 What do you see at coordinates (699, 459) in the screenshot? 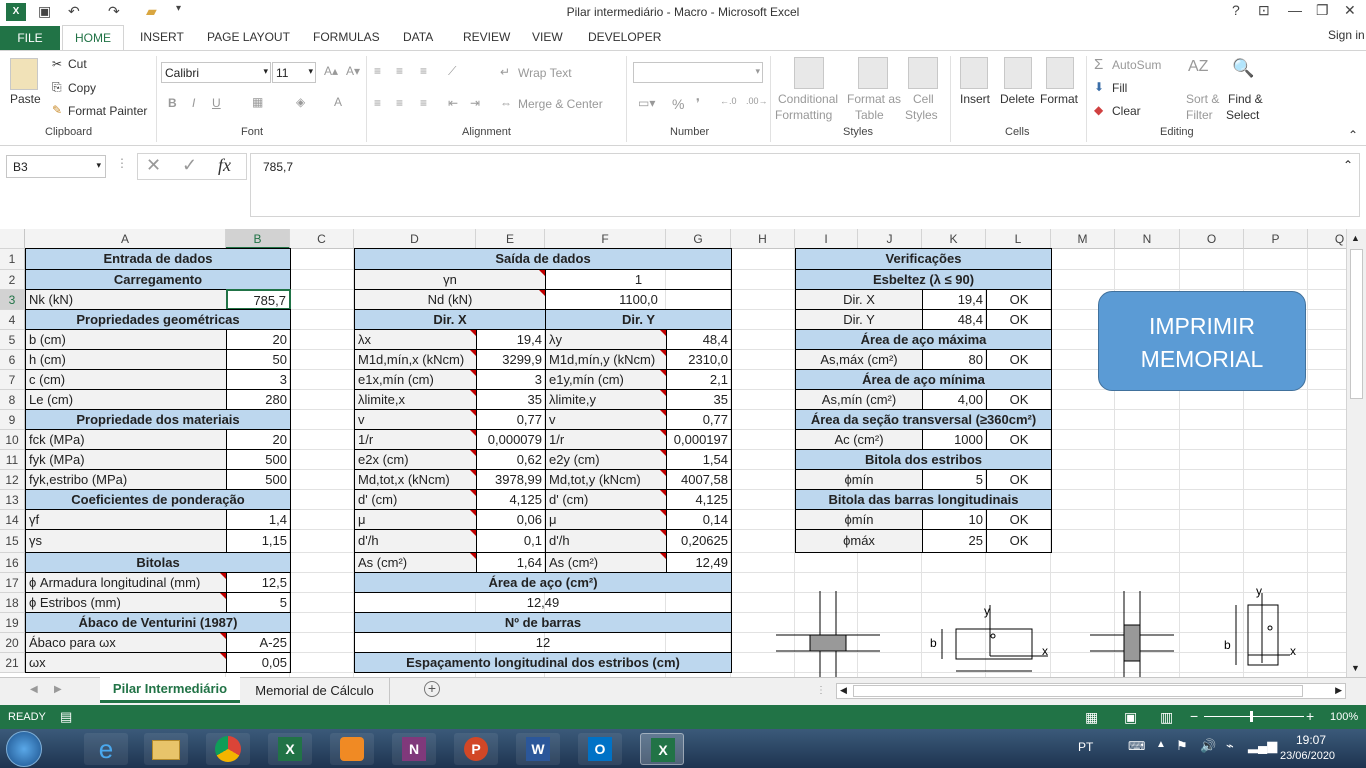
I see `value-e2y: 1,54` at bounding box center [699, 459].